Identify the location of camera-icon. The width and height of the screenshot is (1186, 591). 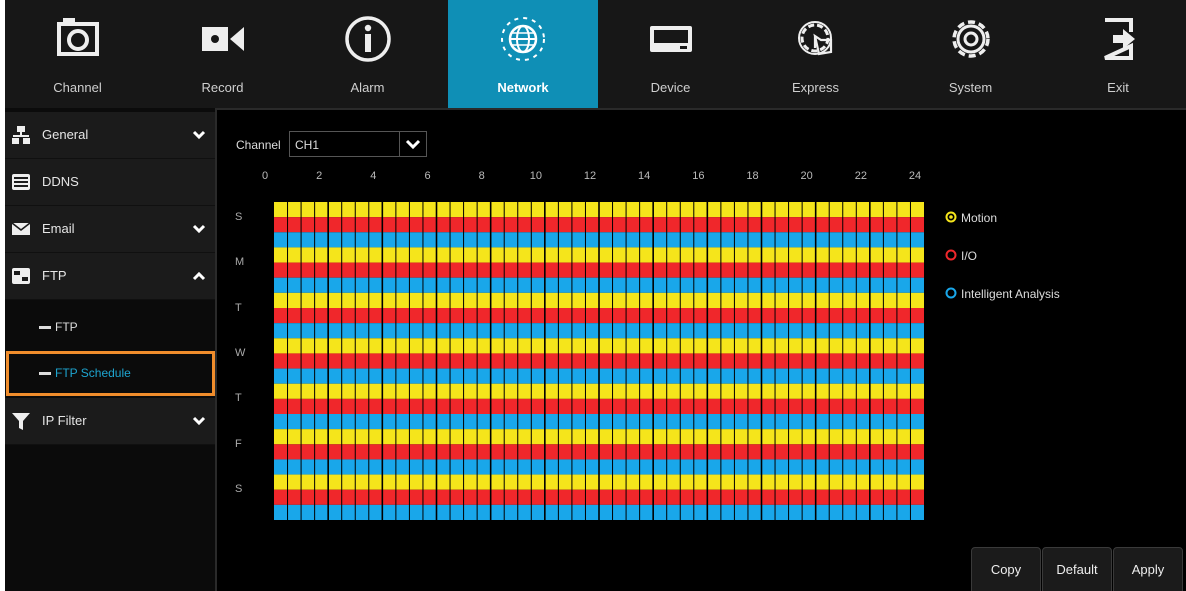
(77, 37).